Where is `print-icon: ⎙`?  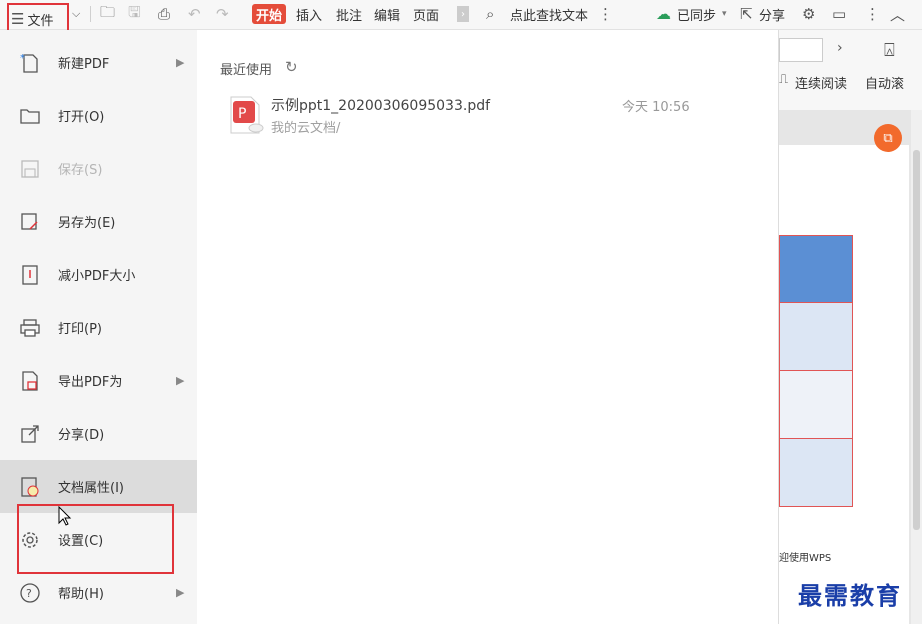 print-icon: ⎙ is located at coordinates (164, 14).